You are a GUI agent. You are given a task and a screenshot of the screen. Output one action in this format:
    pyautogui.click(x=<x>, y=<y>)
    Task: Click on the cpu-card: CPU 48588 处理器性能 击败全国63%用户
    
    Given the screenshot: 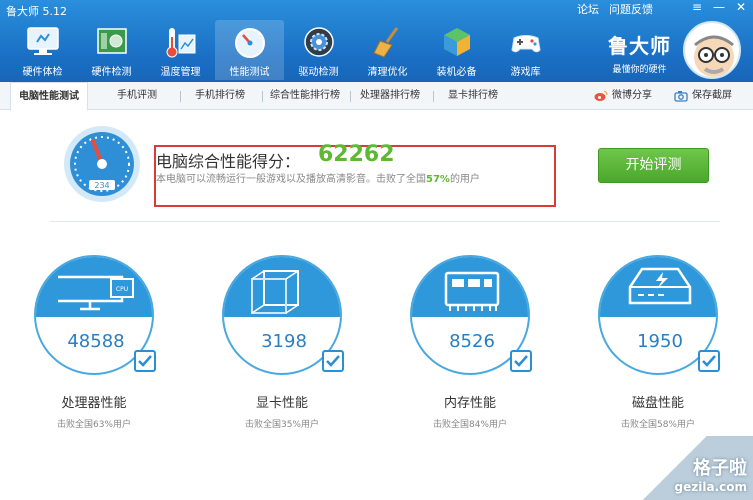 What is the action you would take?
    pyautogui.click(x=99, y=345)
    